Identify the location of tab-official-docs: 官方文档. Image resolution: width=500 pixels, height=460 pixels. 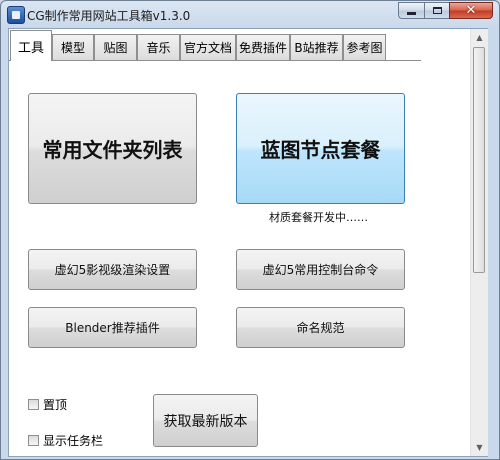
(208, 47).